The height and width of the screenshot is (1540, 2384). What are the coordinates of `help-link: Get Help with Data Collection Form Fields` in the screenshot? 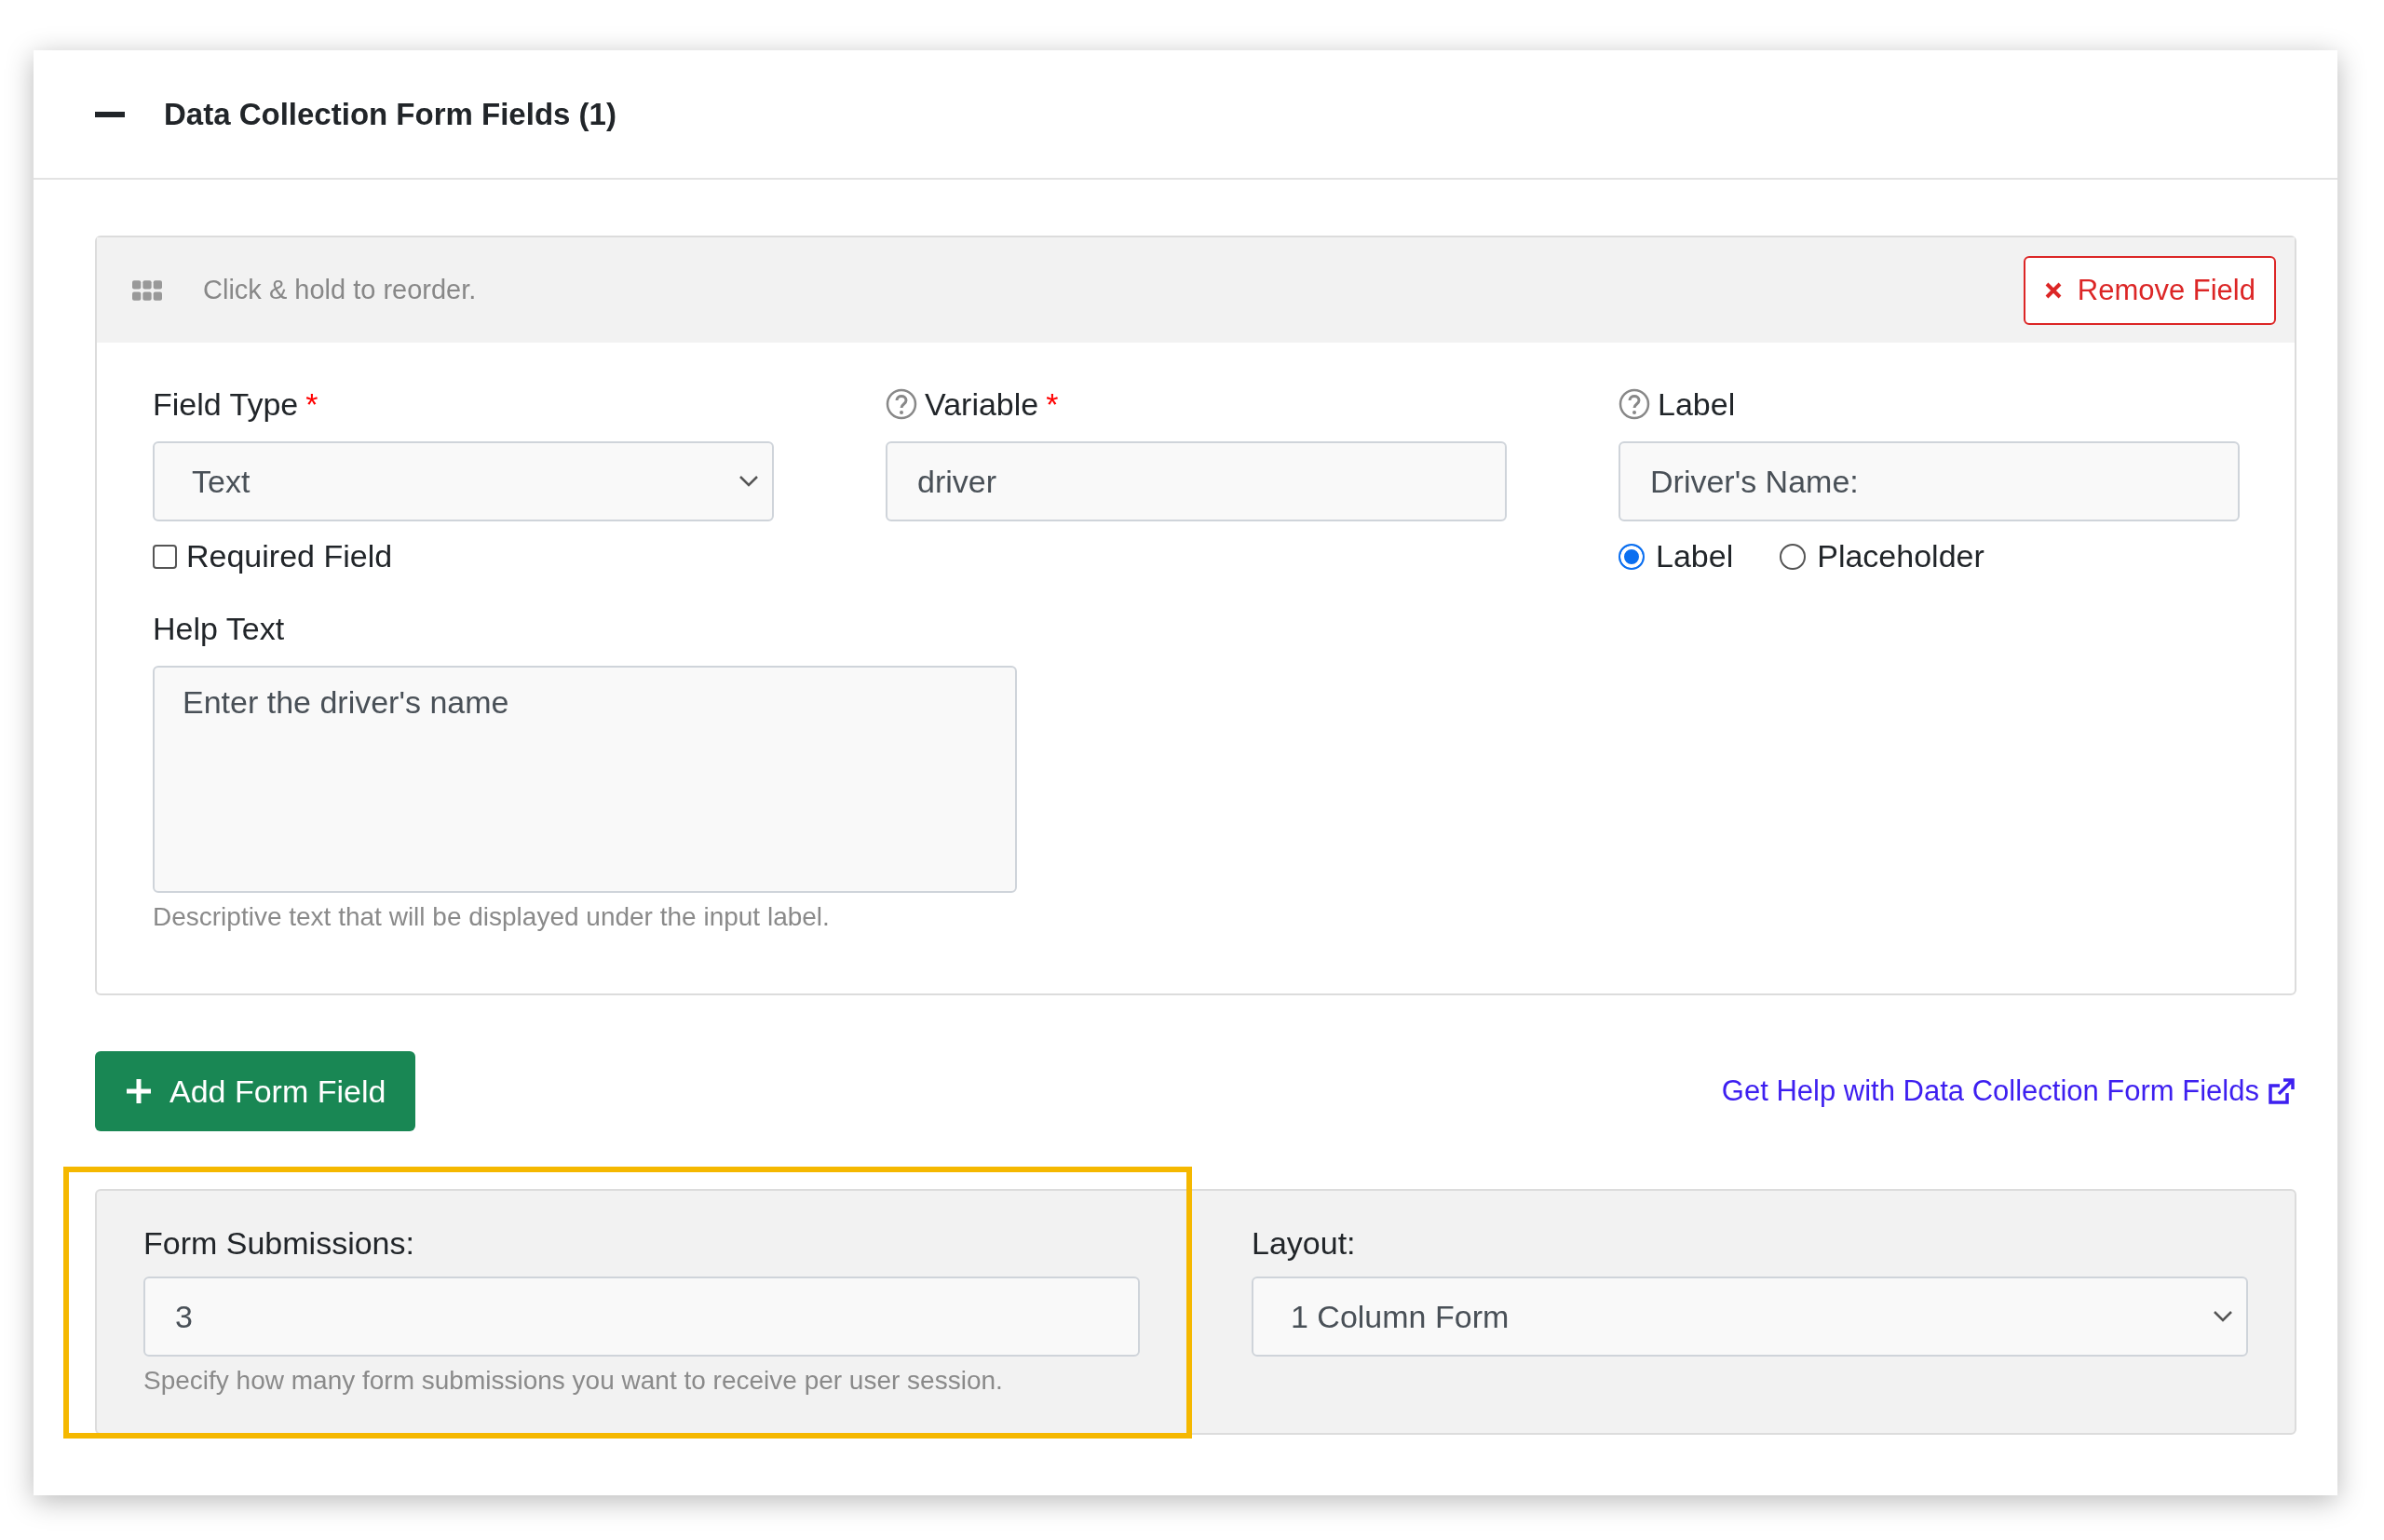 It's located at (2008, 1091).